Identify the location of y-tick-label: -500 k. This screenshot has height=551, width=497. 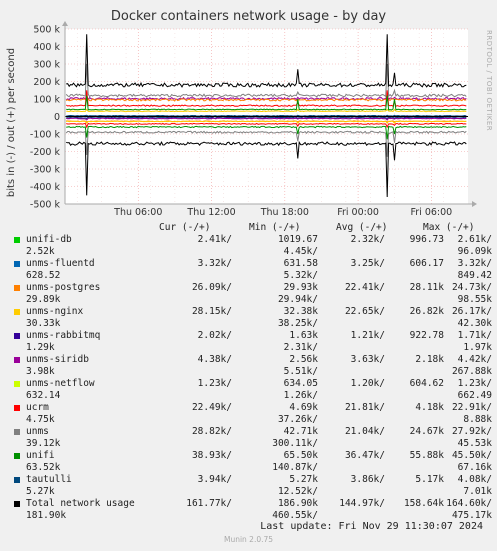
(45, 205).